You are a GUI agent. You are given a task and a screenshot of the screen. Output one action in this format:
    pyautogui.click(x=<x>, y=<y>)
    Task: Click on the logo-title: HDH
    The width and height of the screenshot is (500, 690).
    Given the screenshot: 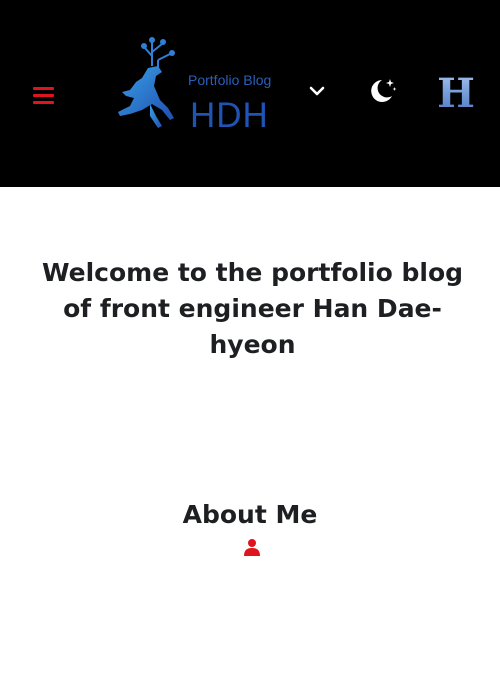 What is the action you would take?
    pyautogui.click(x=229, y=115)
    